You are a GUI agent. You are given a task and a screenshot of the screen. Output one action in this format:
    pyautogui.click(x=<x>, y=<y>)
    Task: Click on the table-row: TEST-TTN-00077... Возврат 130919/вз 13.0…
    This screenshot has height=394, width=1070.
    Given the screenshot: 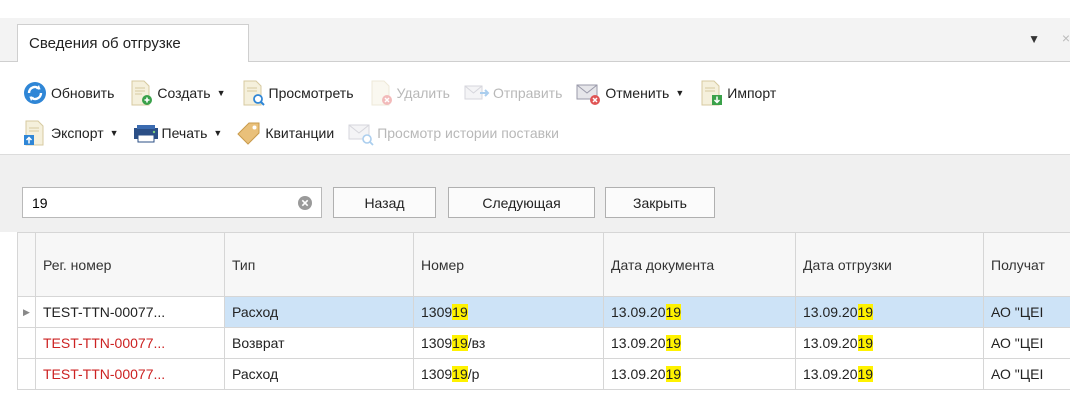 What is the action you would take?
    pyautogui.click(x=543, y=343)
    